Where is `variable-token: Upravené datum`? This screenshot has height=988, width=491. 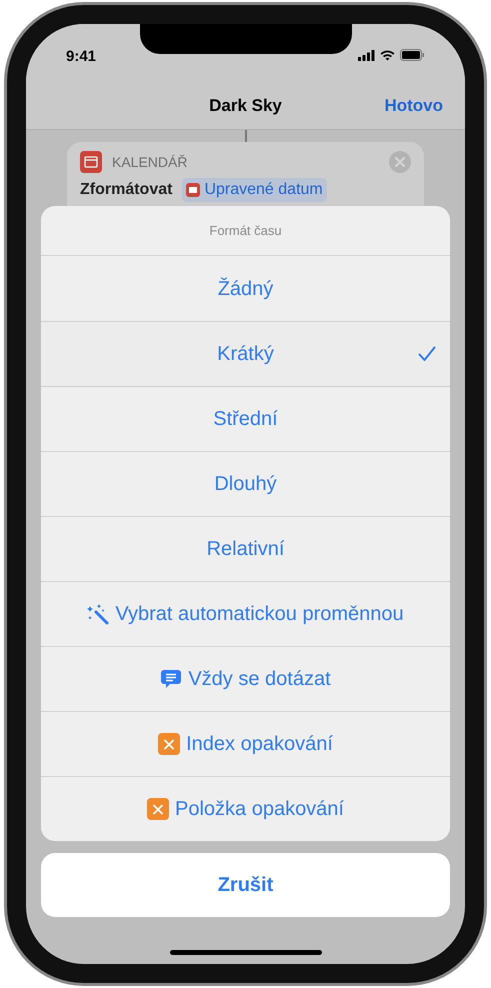
variable-token: Upravené datum is located at coordinates (254, 190).